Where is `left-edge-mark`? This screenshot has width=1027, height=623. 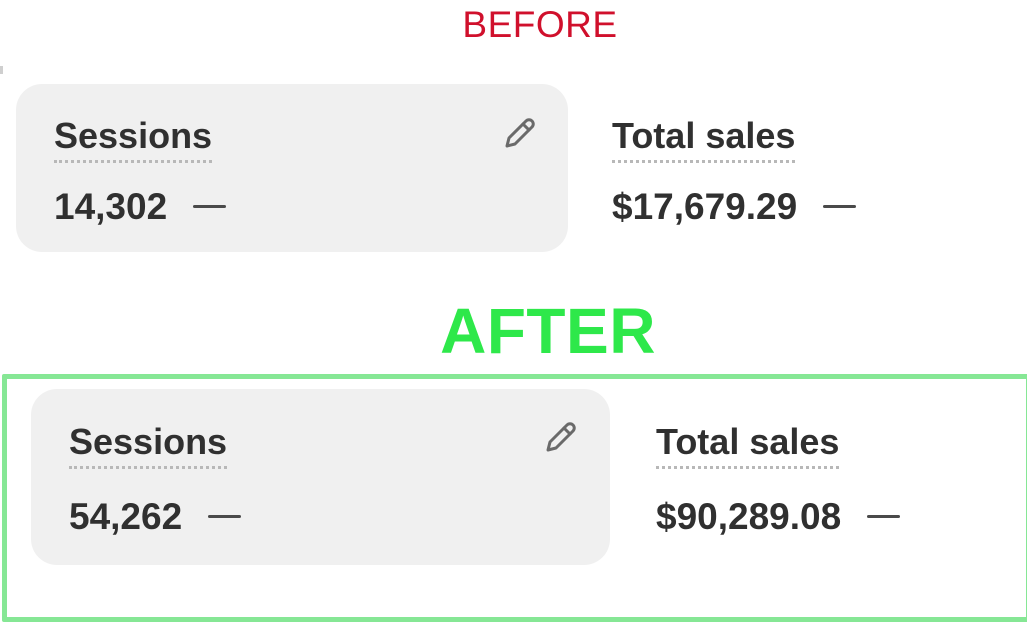
left-edge-mark is located at coordinates (1, 70).